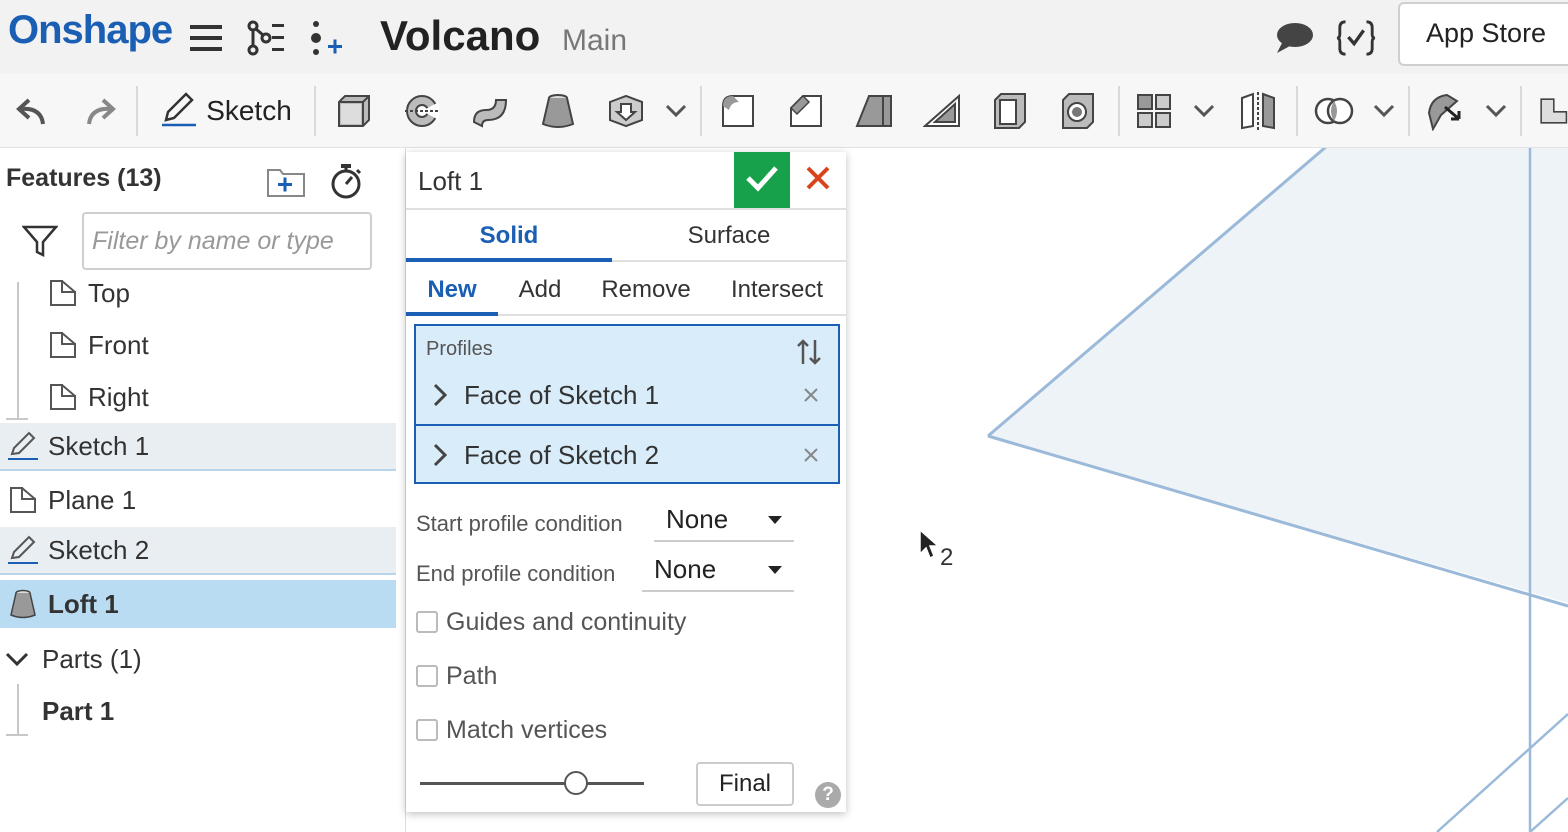 This screenshot has height=832, width=1568. Describe the element at coordinates (594, 41) in the screenshot. I see `branch-name: Main` at that location.